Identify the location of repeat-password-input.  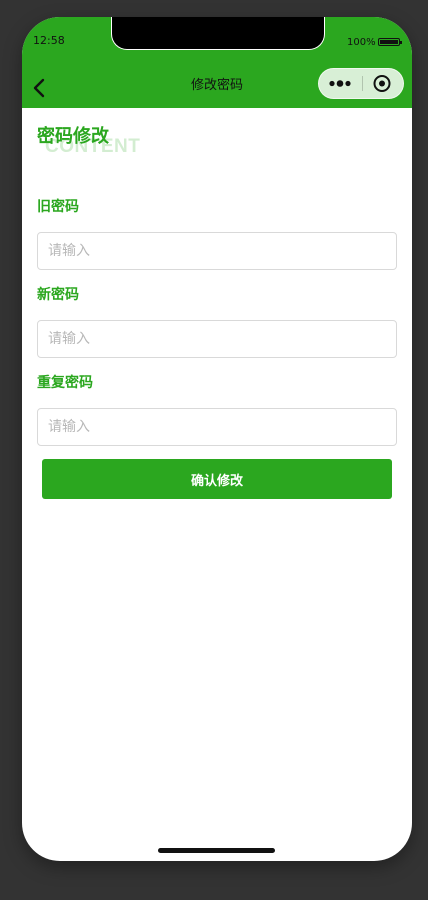
(217, 427).